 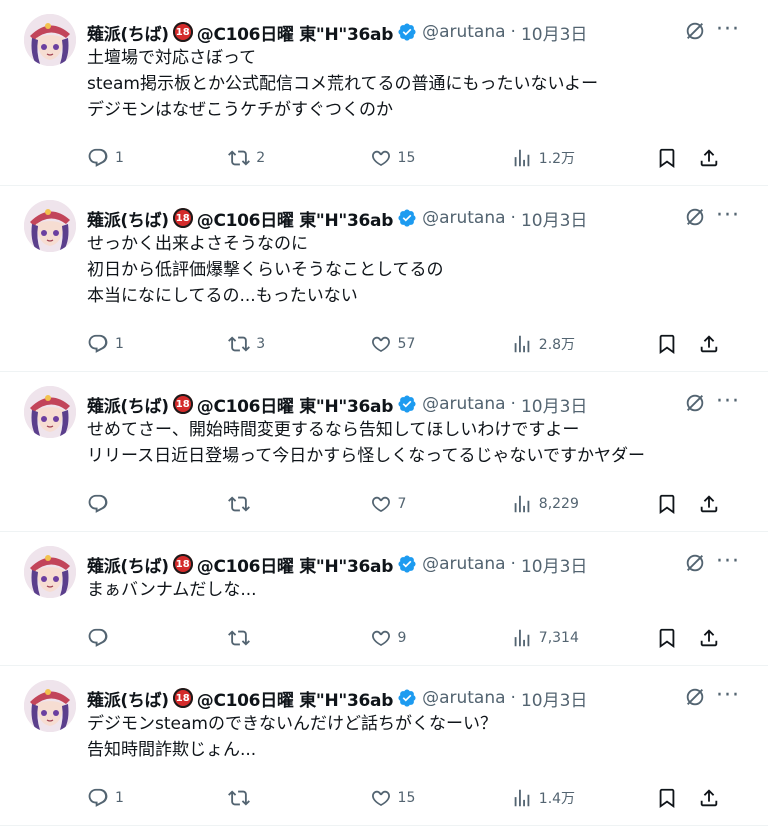 I want to click on retweet-button: 3, so click(x=298, y=344).